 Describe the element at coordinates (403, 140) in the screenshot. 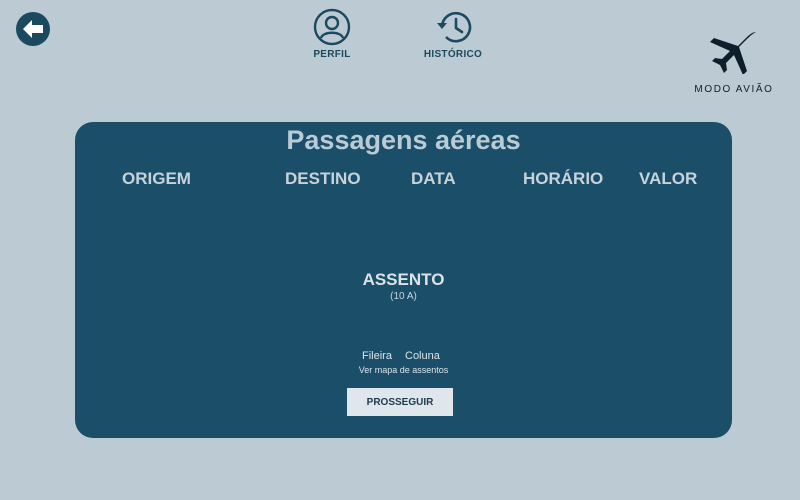

I see `card-title: Passagens aéreas` at that location.